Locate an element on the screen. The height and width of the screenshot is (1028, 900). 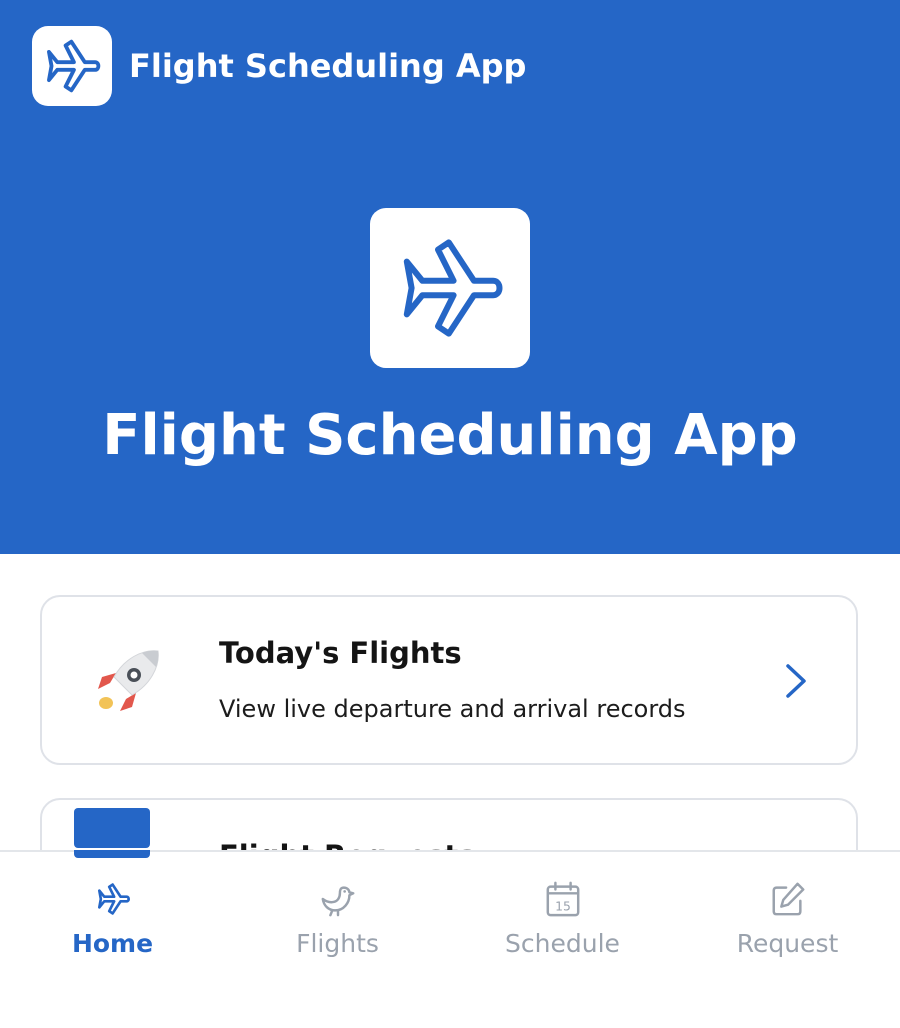
nav-label: Home is located at coordinates (112, 943).